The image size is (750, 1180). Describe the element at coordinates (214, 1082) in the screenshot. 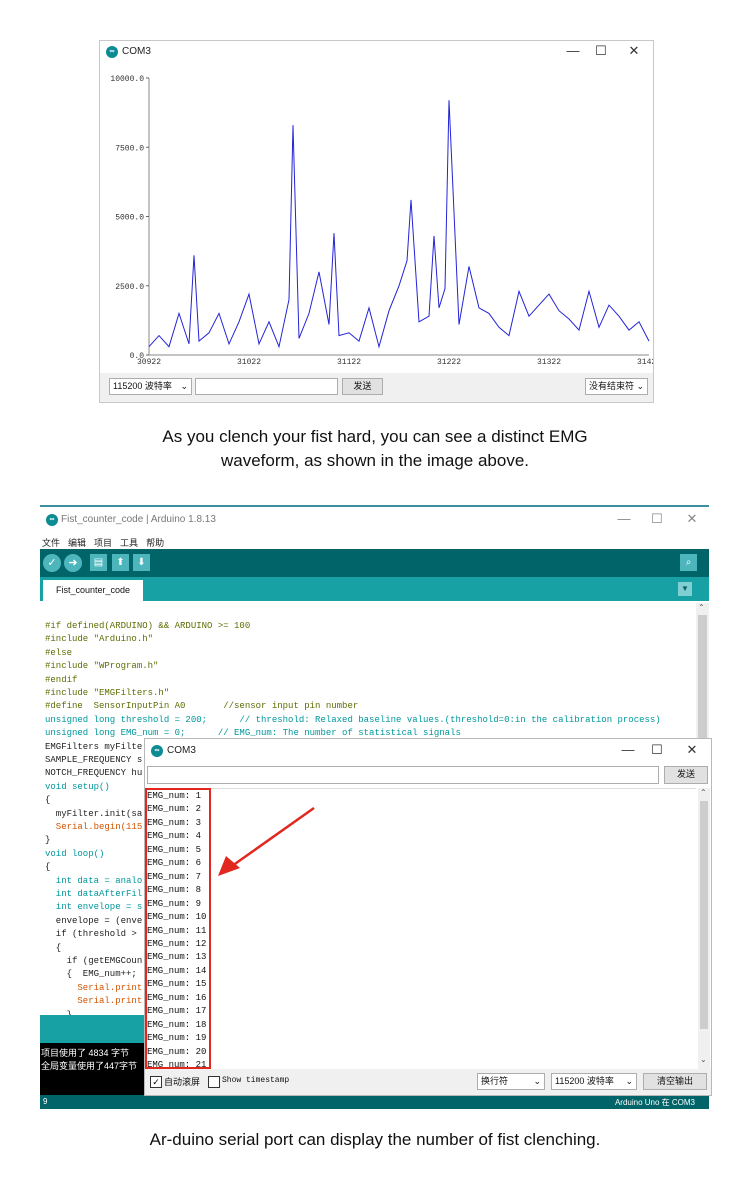

I see `timestamp-checkbox` at that location.